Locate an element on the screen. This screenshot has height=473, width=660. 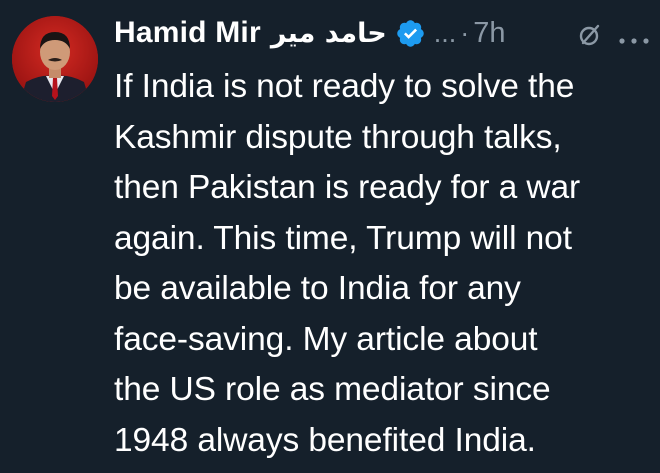
avatar is located at coordinates (55, 59).